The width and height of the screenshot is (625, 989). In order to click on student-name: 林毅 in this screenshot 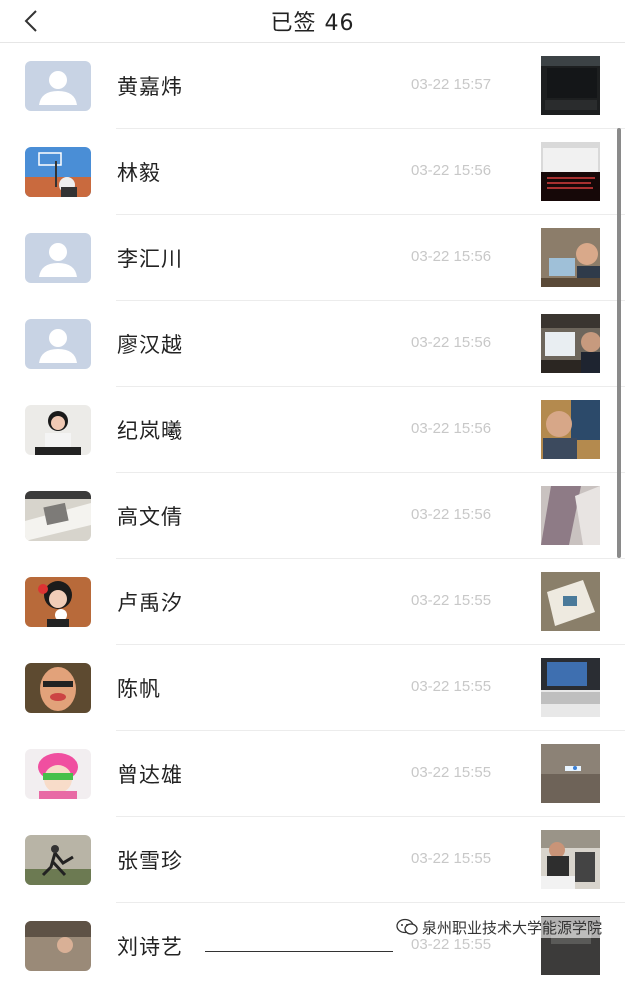, I will do `click(139, 173)`.